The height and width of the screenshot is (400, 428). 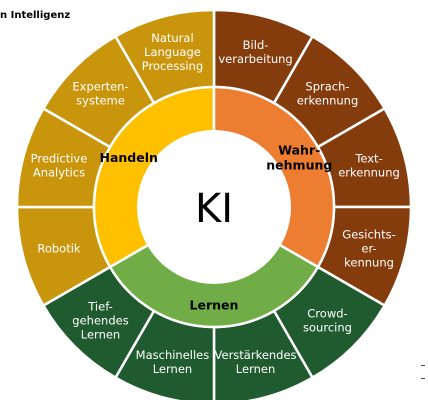 What do you see at coordinates (214, 209) in the screenshot?
I see `center-label: KI` at bounding box center [214, 209].